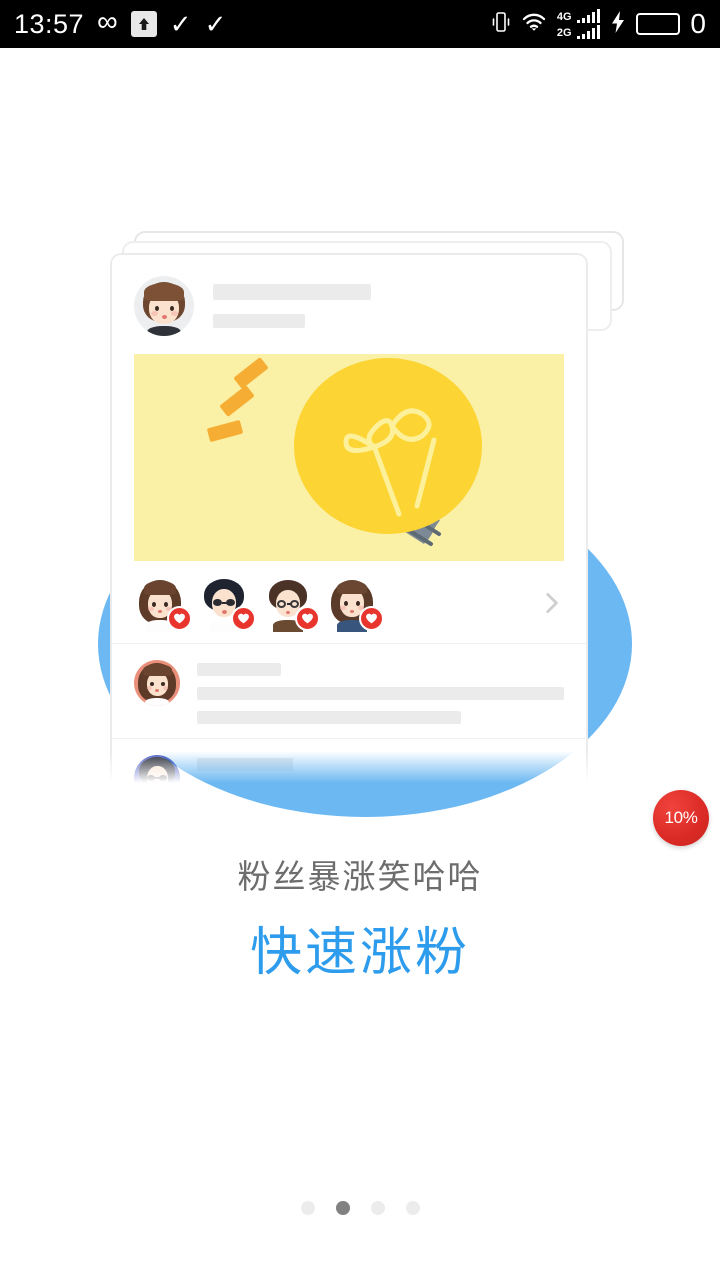  Describe the element at coordinates (579, 24) in the screenshot. I see `signal-strength-icon: 4G 2G` at that location.